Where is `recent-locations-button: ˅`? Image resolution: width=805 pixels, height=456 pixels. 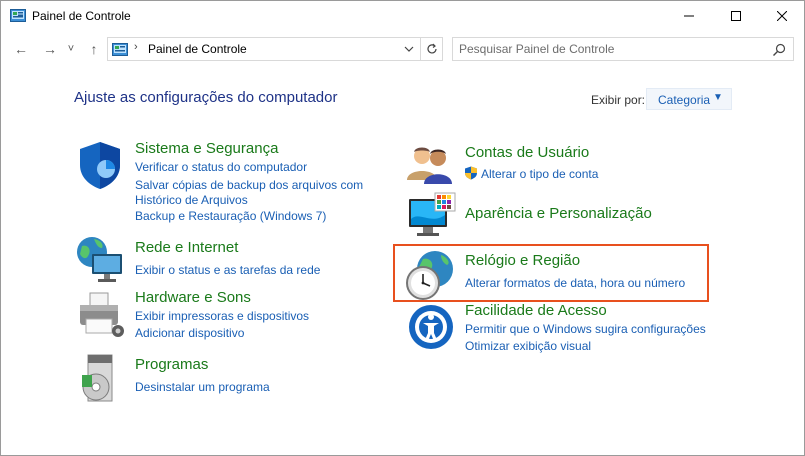
recent-locations-button: ˅ is located at coordinates (71, 49).